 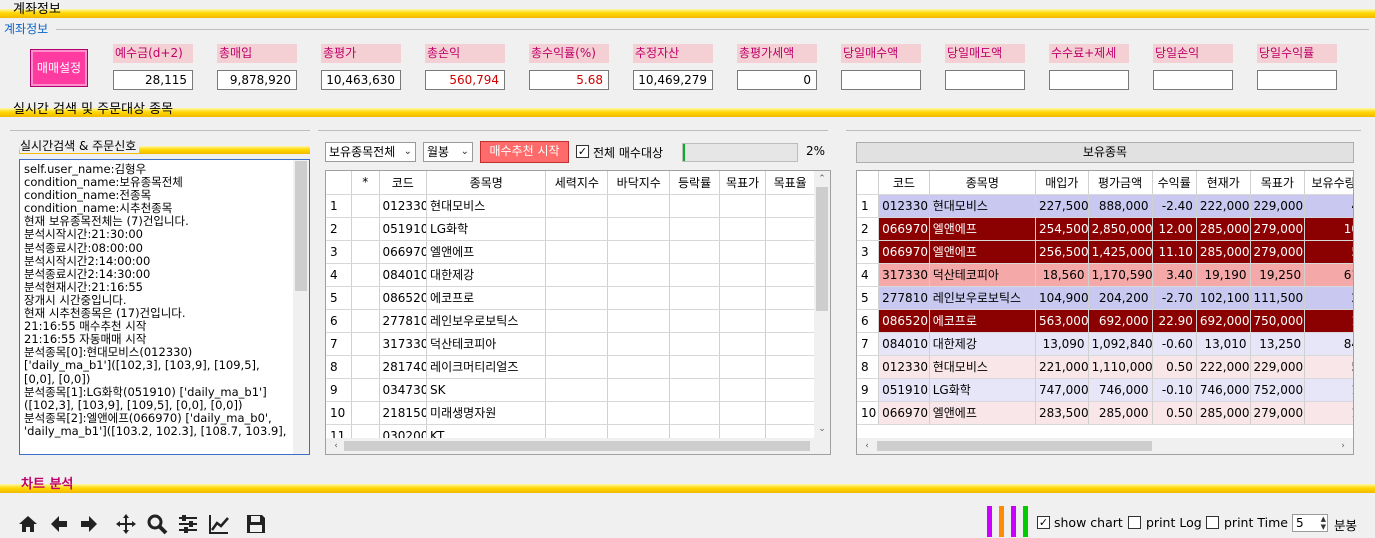 I want to click on column-header: 현재가, so click(x=1223, y=183).